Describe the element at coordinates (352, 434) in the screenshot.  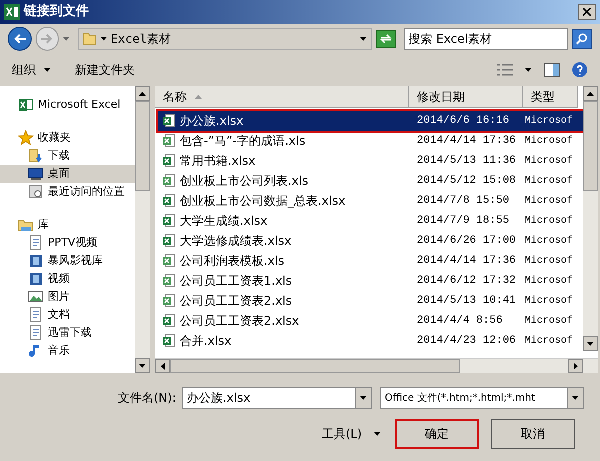
I see `tools-menu-button: 工具(L)` at that location.